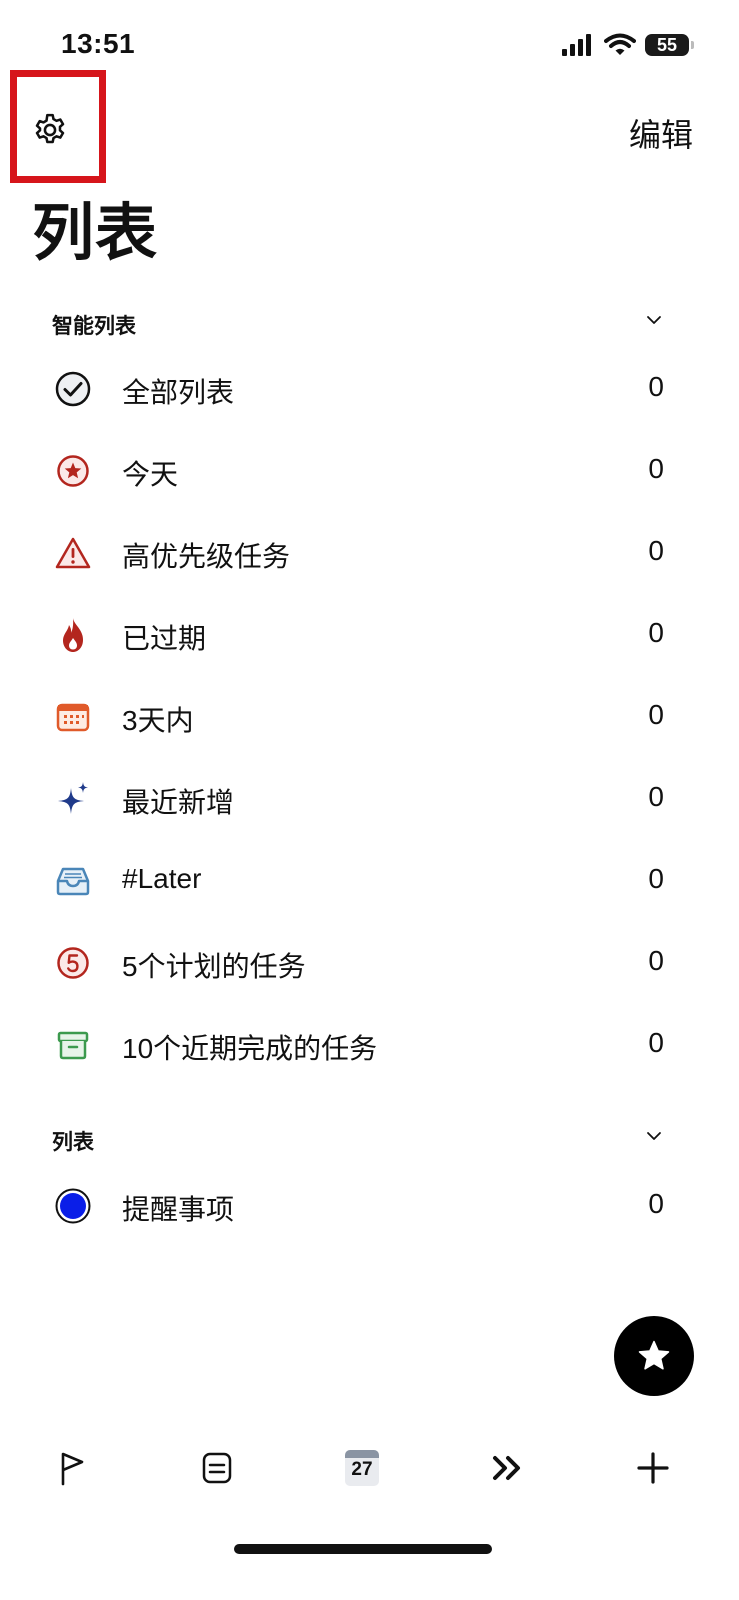 The image size is (739, 1600). What do you see at coordinates (667, 45) in the screenshot?
I see `battery-indicator: 55` at bounding box center [667, 45].